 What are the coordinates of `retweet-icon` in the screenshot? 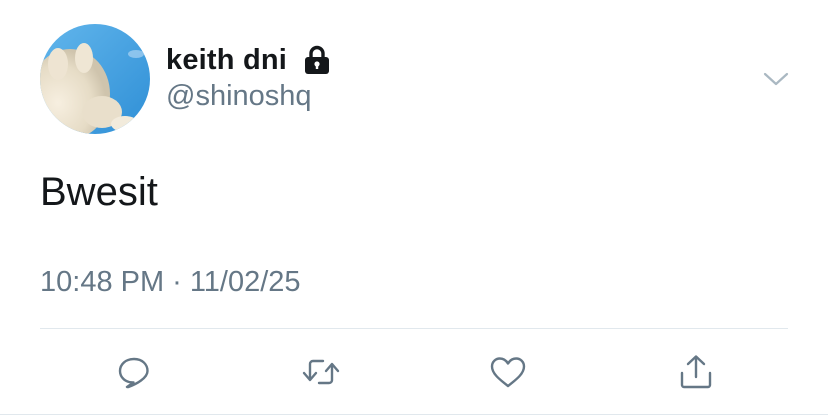 It's located at (321, 372).